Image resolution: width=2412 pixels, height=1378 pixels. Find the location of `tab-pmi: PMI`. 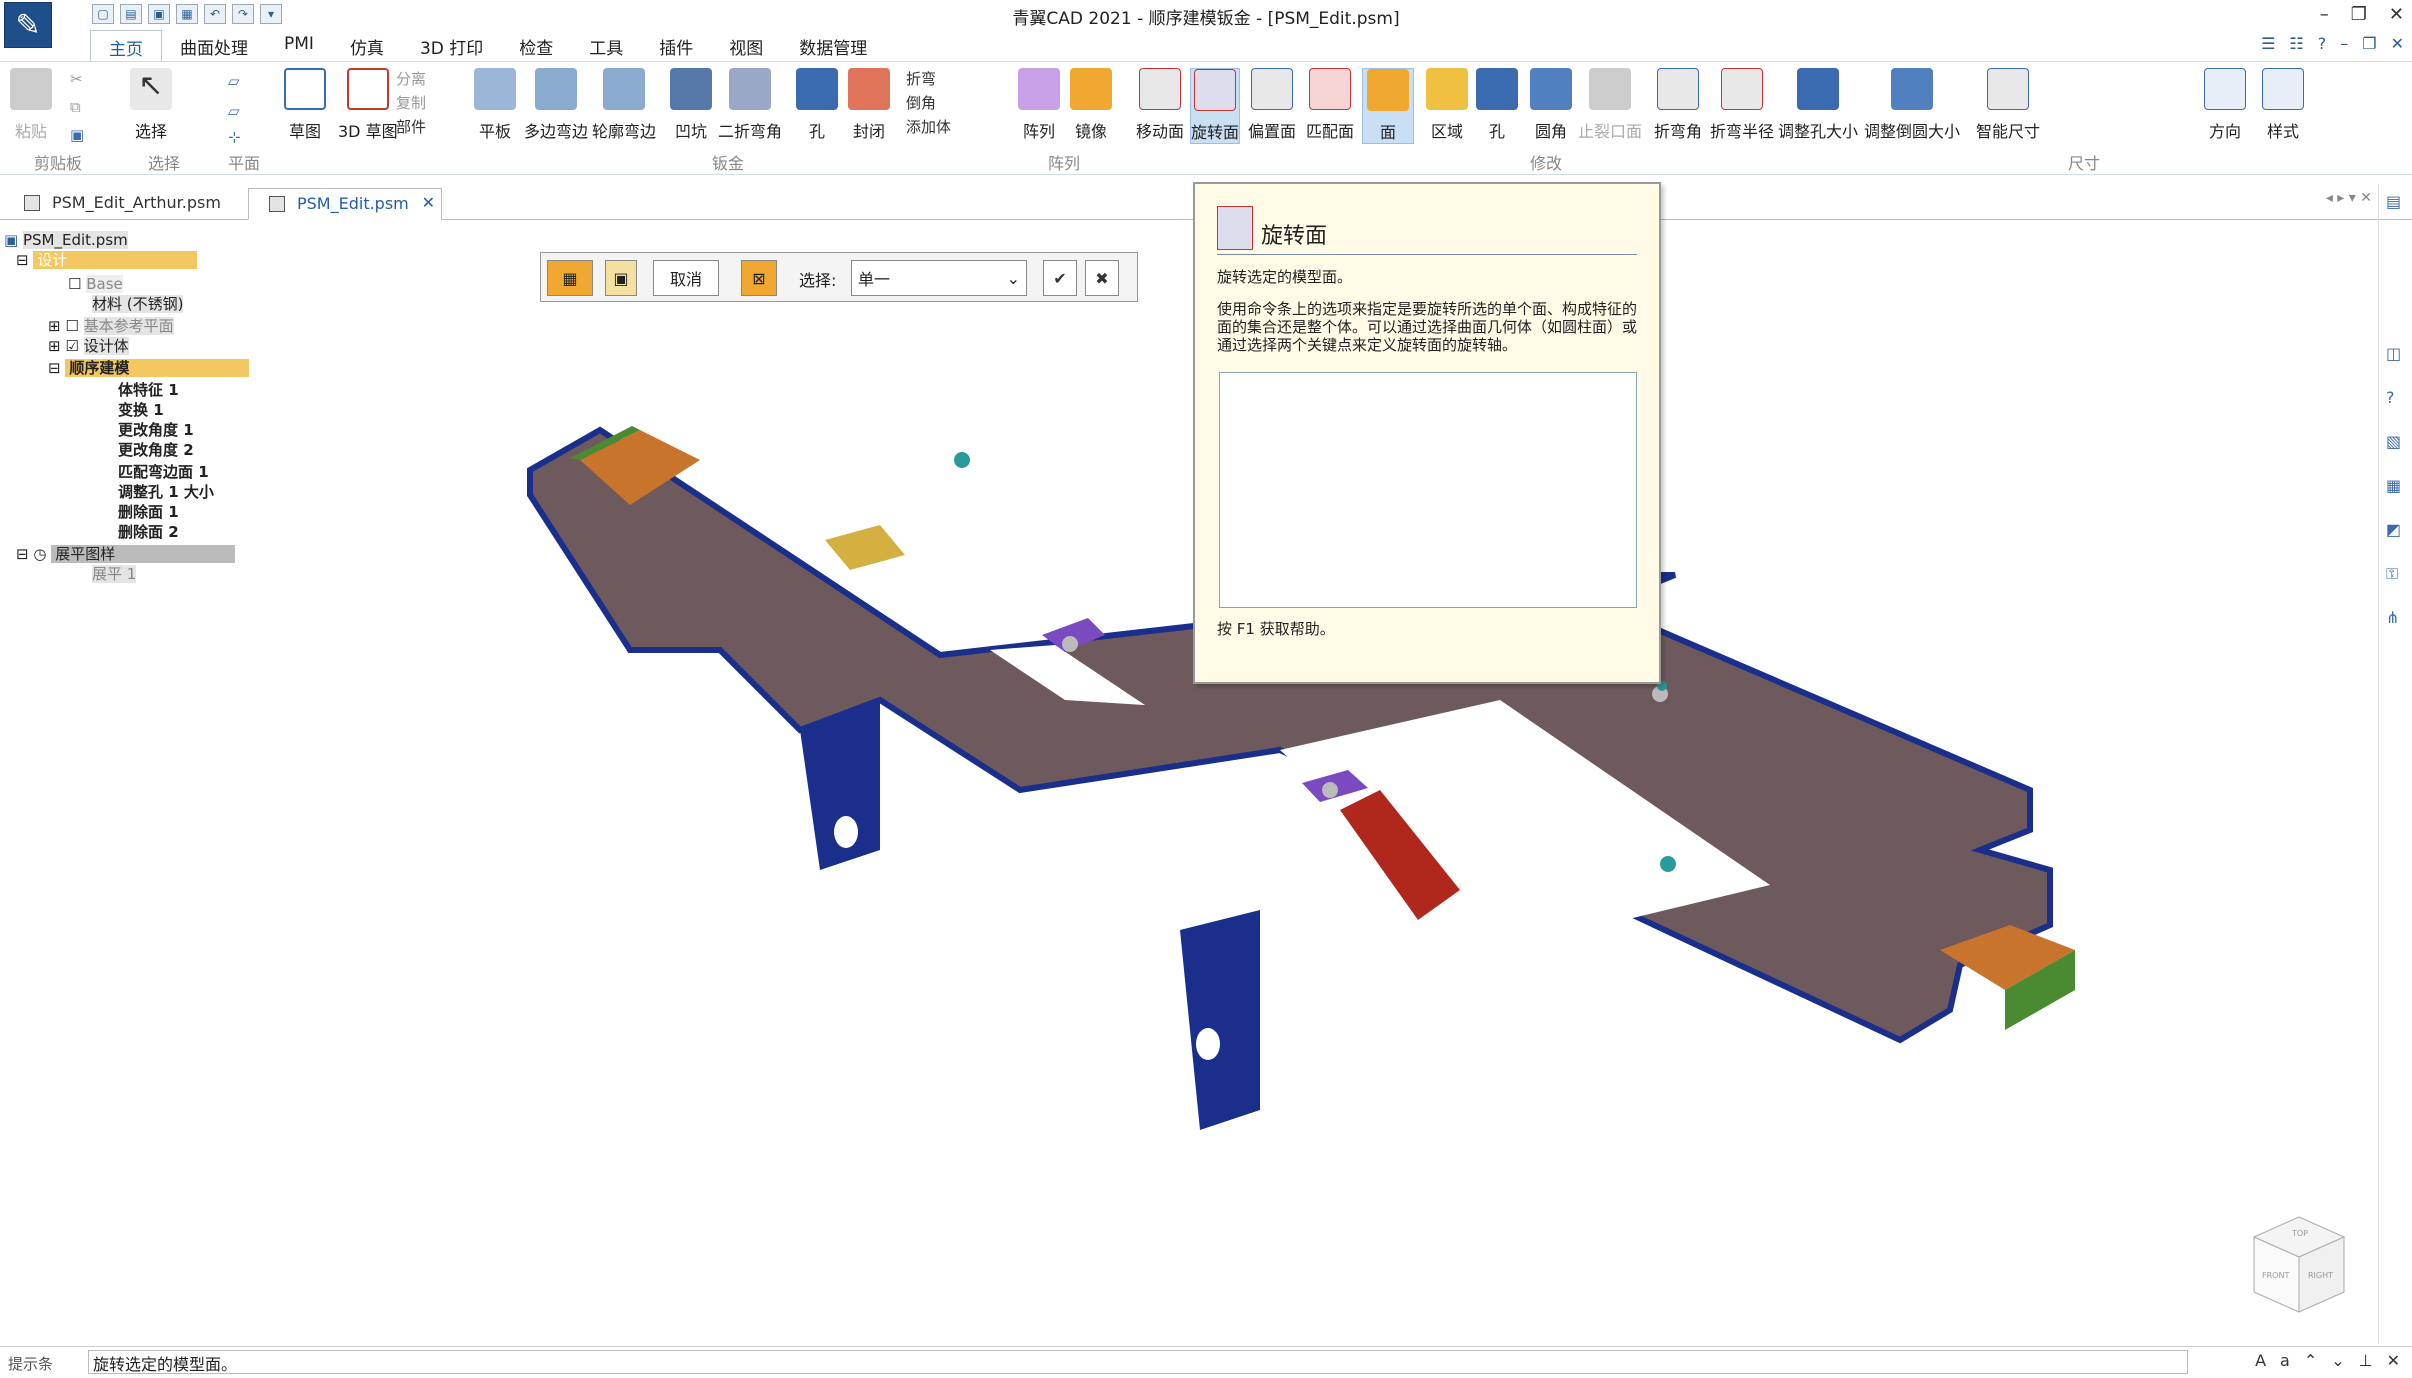

tab-pmi: PMI is located at coordinates (299, 46).